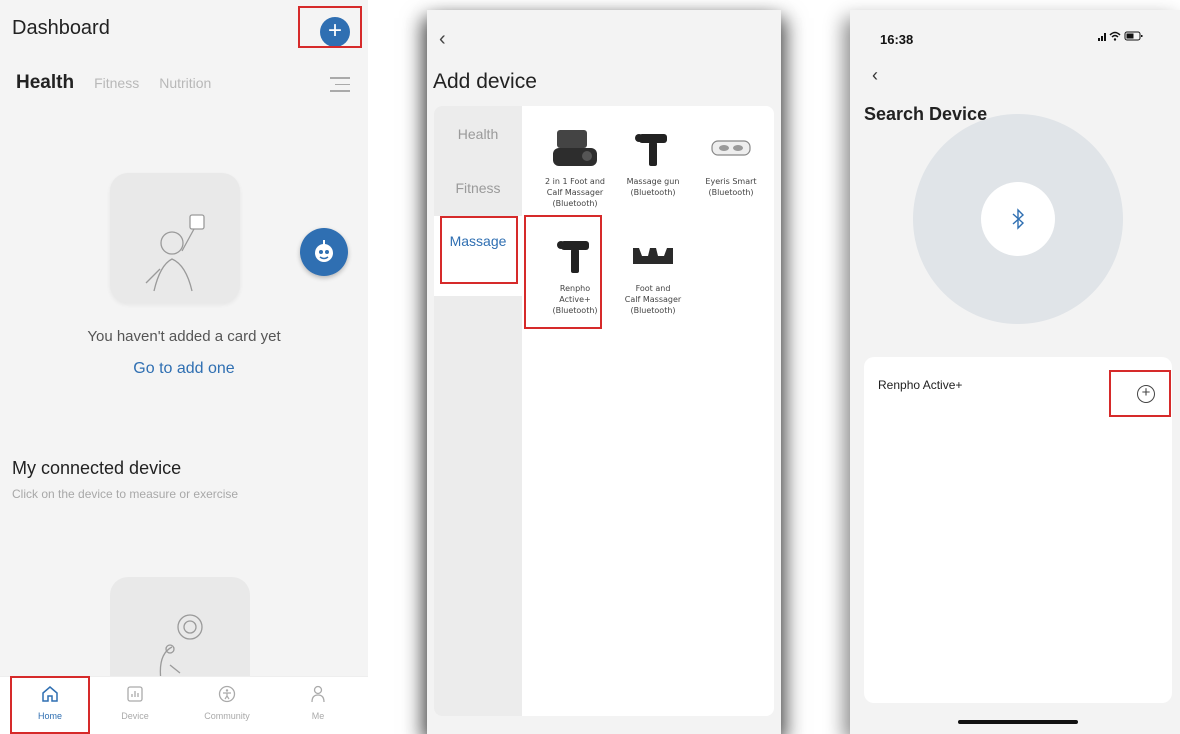 This screenshot has width=1180, height=734. I want to click on person-icon, so click(227, 694).